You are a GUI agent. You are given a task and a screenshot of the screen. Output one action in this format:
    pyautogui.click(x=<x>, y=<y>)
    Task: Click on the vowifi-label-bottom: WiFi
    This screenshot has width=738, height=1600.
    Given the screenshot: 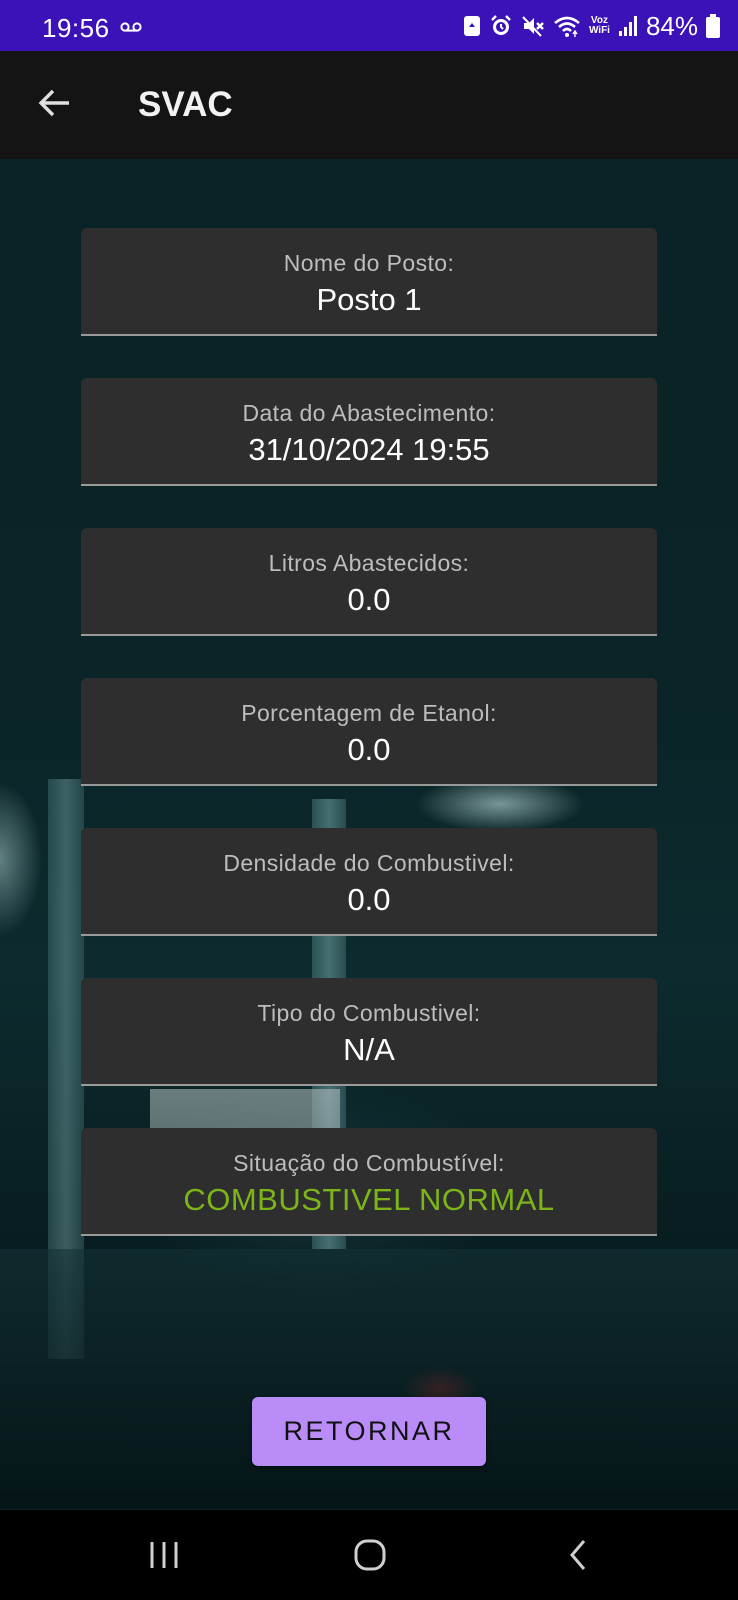 What is the action you would take?
    pyautogui.click(x=599, y=30)
    